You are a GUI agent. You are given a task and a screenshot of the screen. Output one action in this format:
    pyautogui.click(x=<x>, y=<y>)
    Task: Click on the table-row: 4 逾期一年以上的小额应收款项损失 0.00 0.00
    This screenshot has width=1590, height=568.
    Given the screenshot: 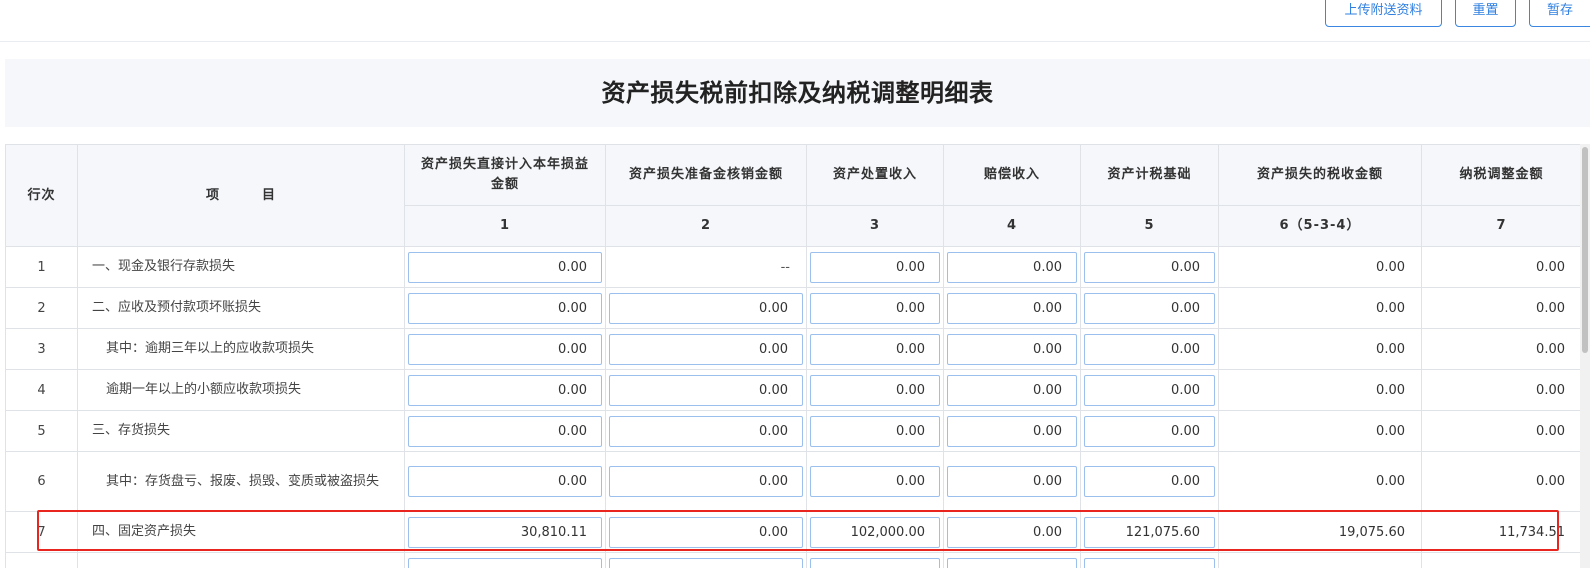 What is the action you would take?
    pyautogui.click(x=793, y=390)
    